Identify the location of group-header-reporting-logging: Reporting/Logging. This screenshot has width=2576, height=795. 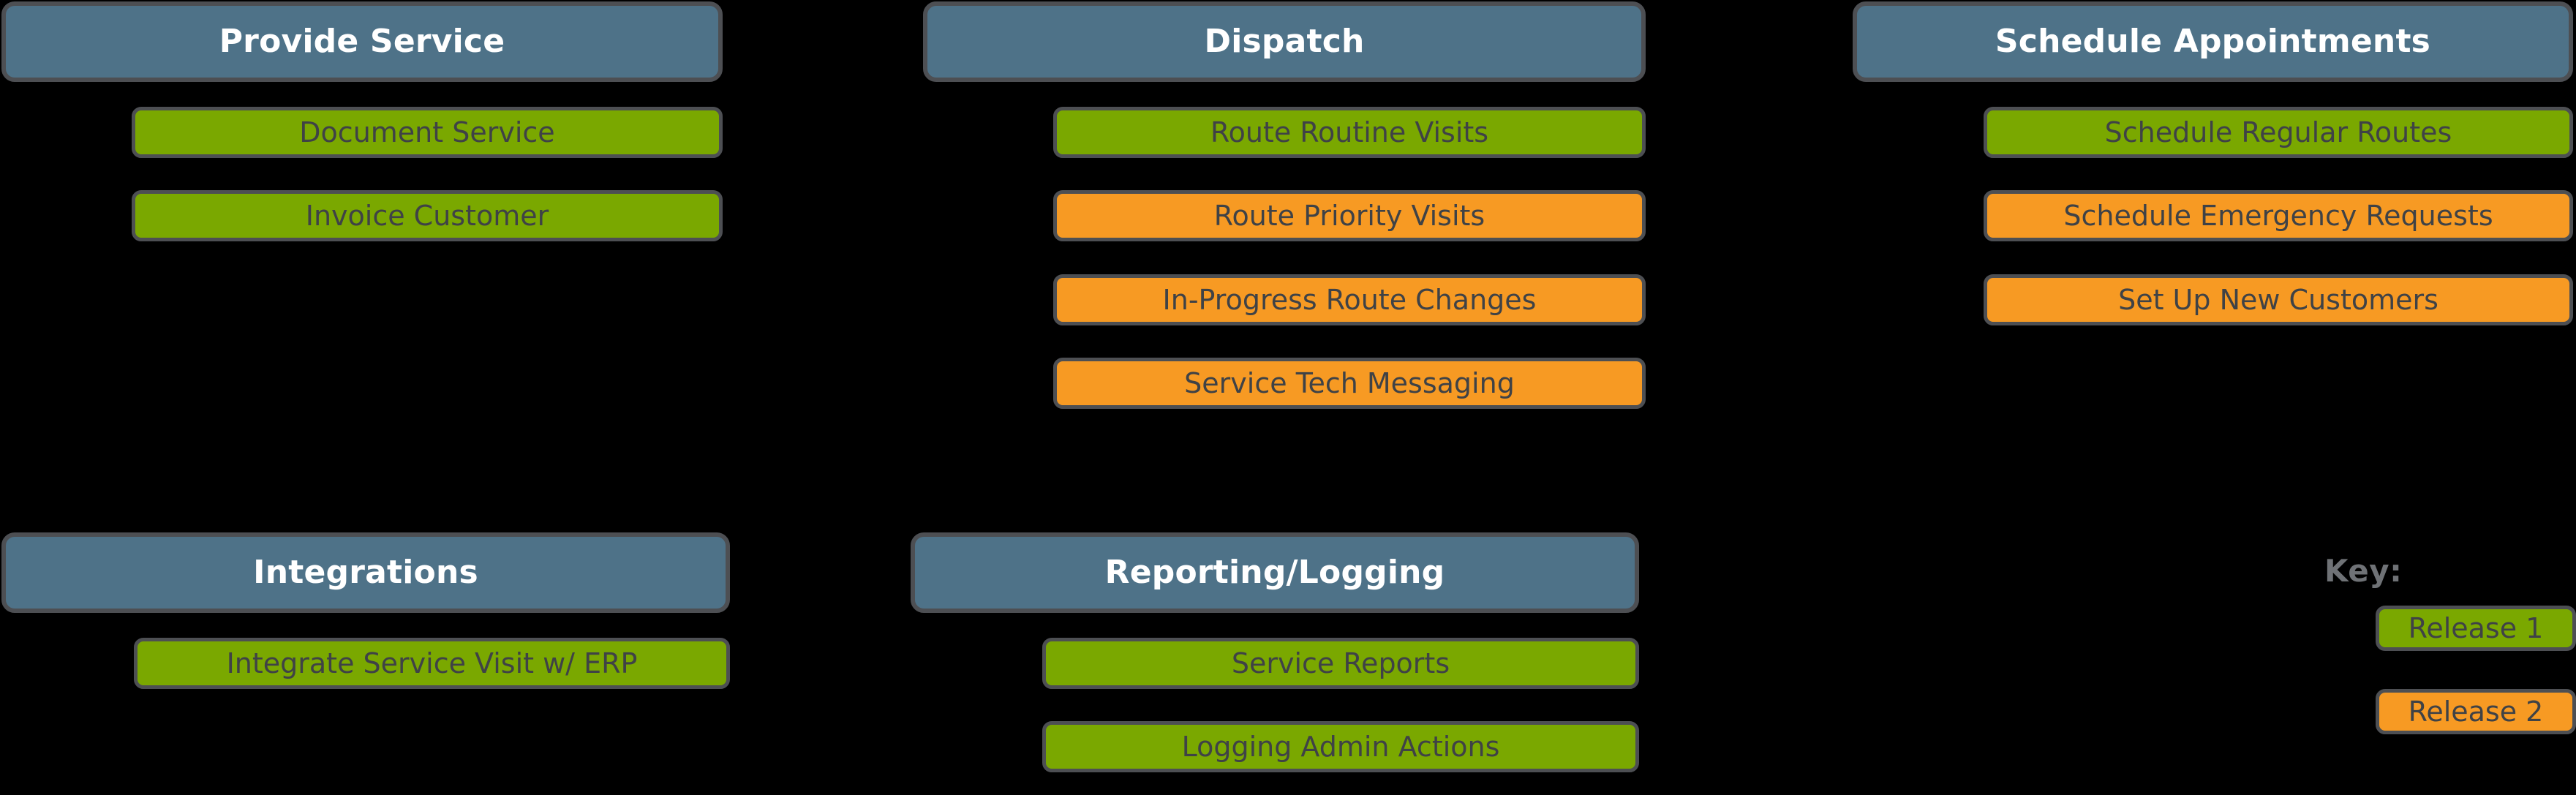
(1275, 572).